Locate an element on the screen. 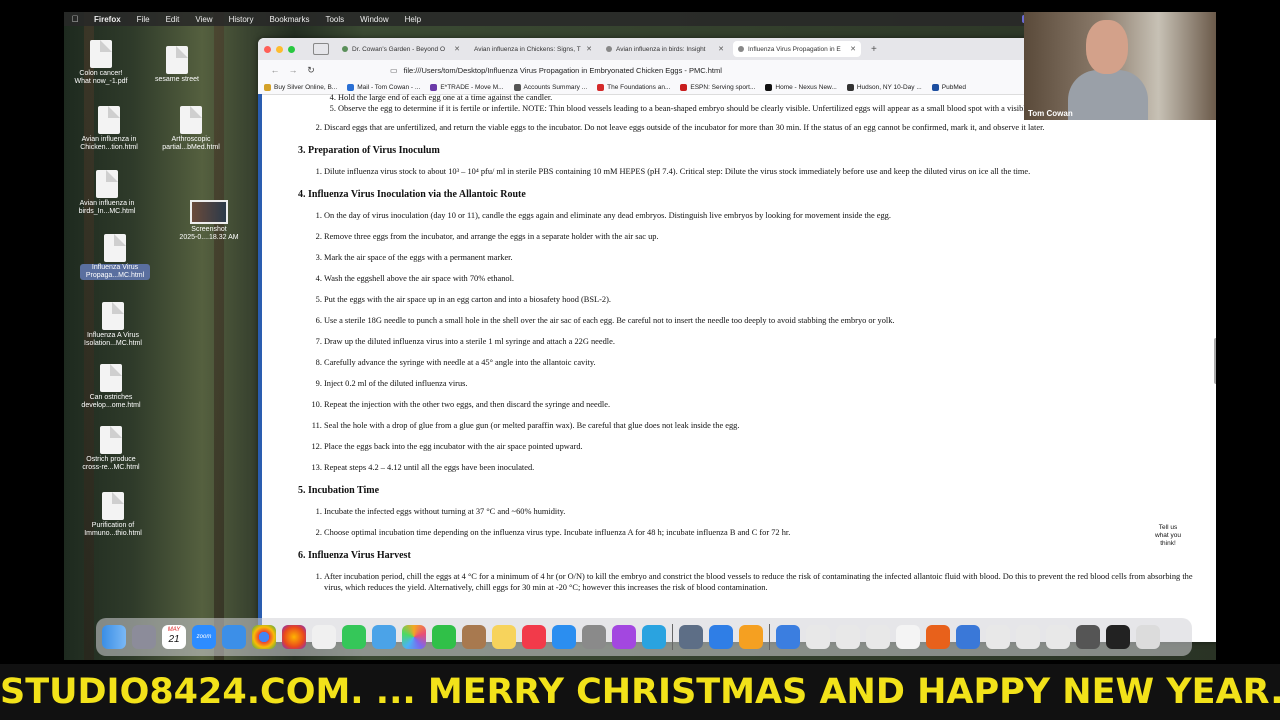 Image resolution: width=1280 pixels, height=720 pixels. back-arrow-icon: ← is located at coordinates (275, 70).